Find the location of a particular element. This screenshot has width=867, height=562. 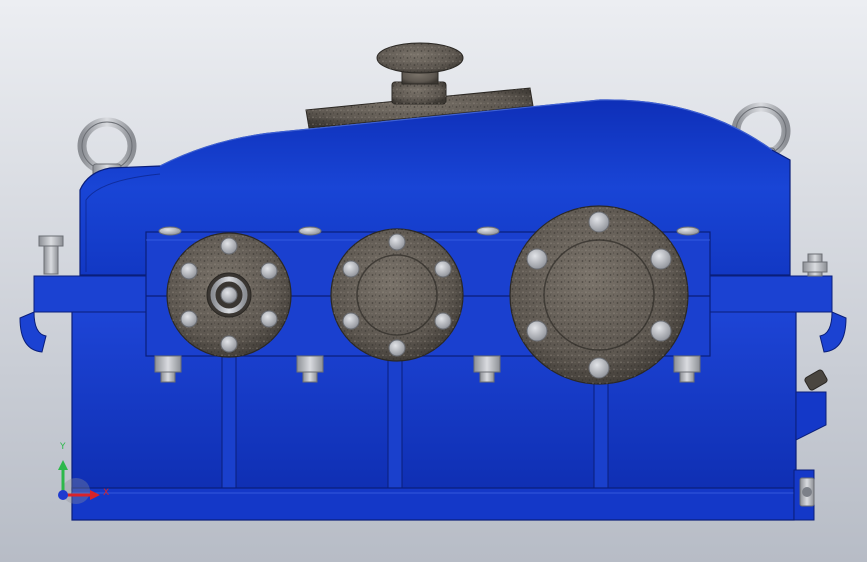

oil-drain-plug is located at coordinates (804, 495).